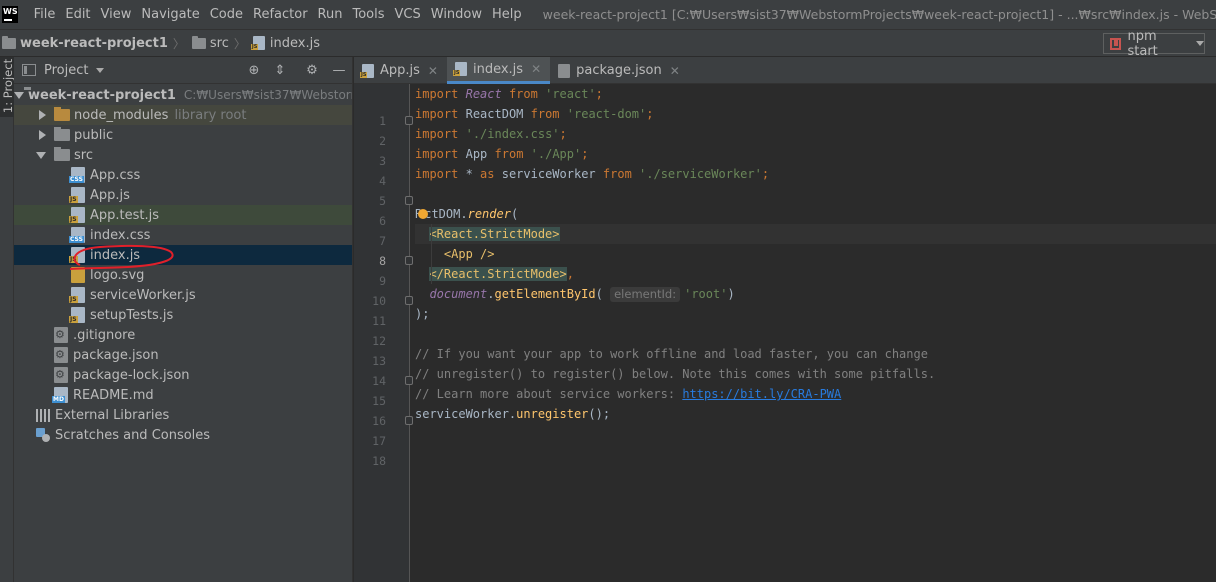 The height and width of the screenshot is (582, 1216). What do you see at coordinates (84, 43) in the screenshot?
I see `breadcrumb-project: week-react-project1` at bounding box center [84, 43].